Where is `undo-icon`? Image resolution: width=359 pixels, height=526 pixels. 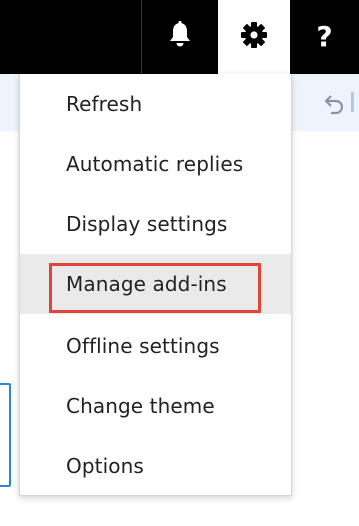 undo-icon is located at coordinates (334, 104).